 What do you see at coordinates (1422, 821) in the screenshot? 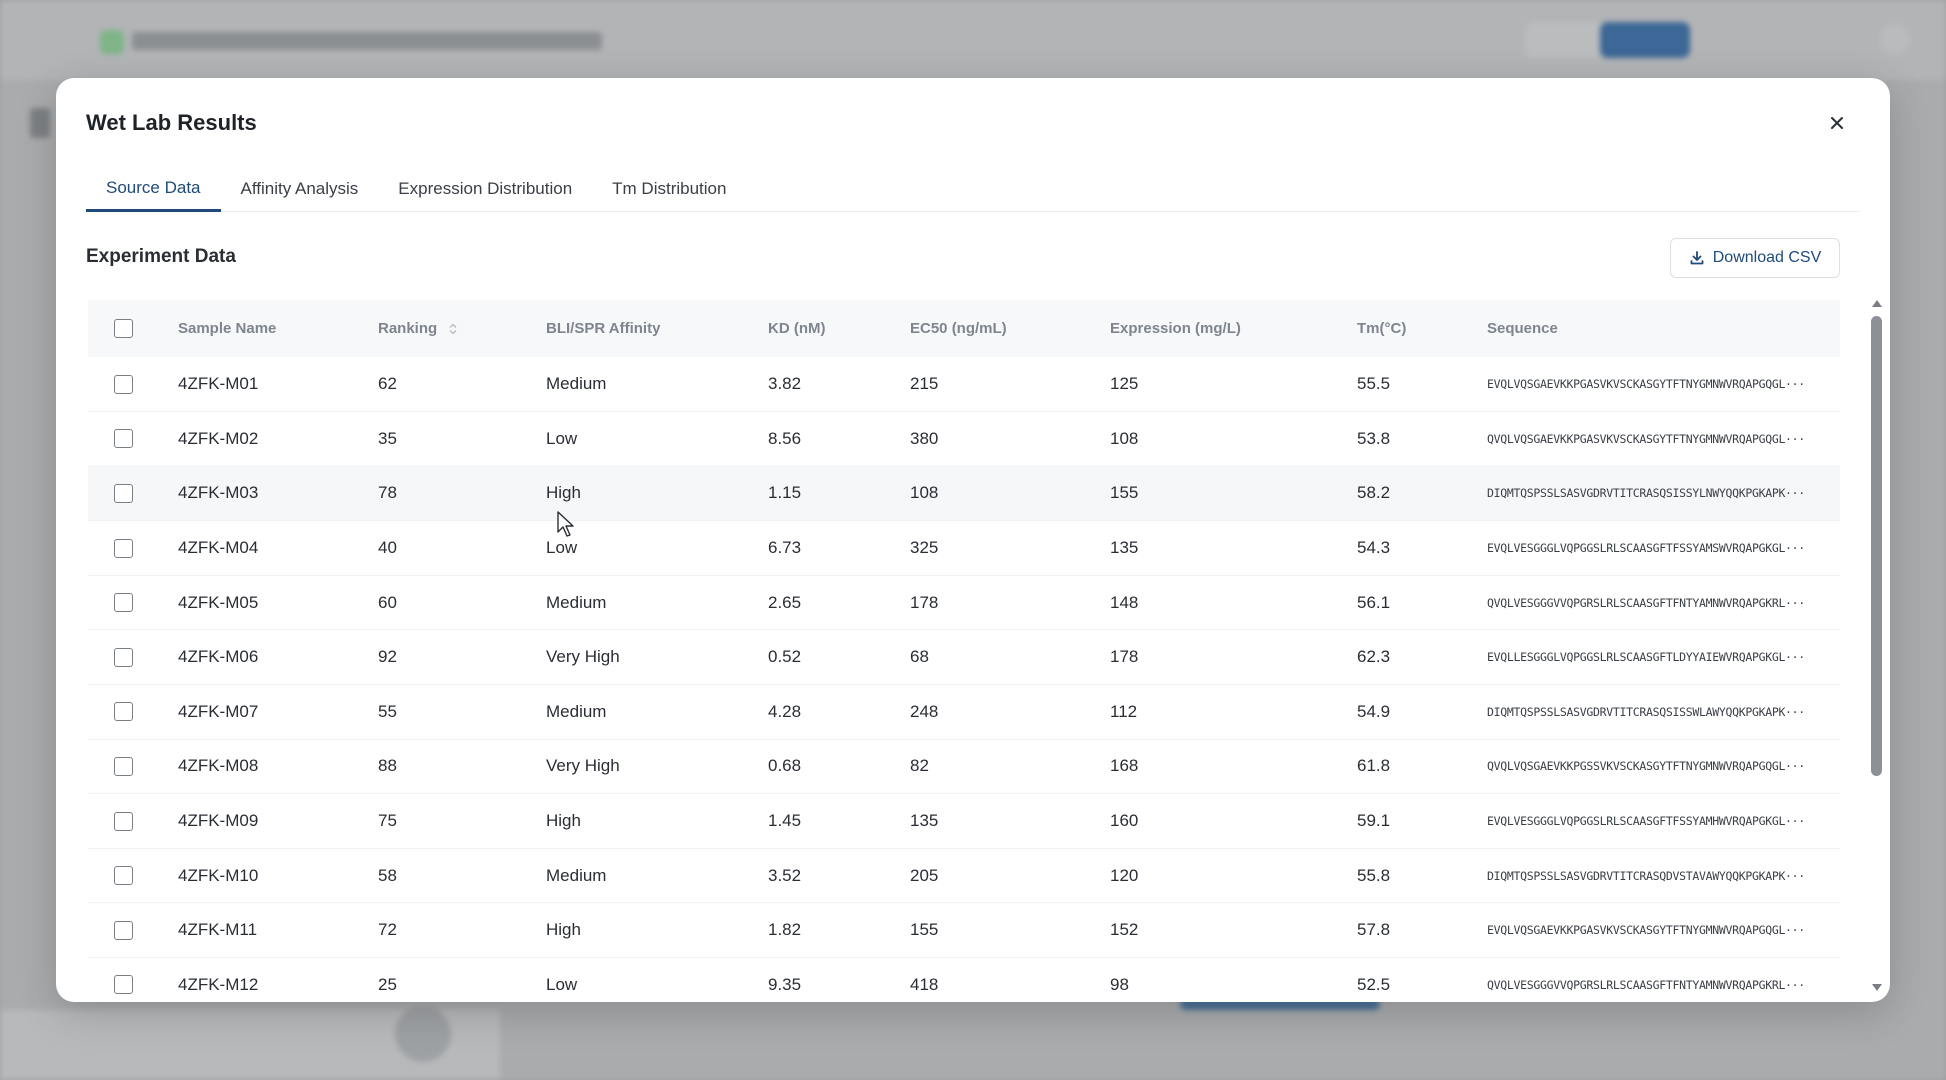
I see `cell-tm: 59.1` at bounding box center [1422, 821].